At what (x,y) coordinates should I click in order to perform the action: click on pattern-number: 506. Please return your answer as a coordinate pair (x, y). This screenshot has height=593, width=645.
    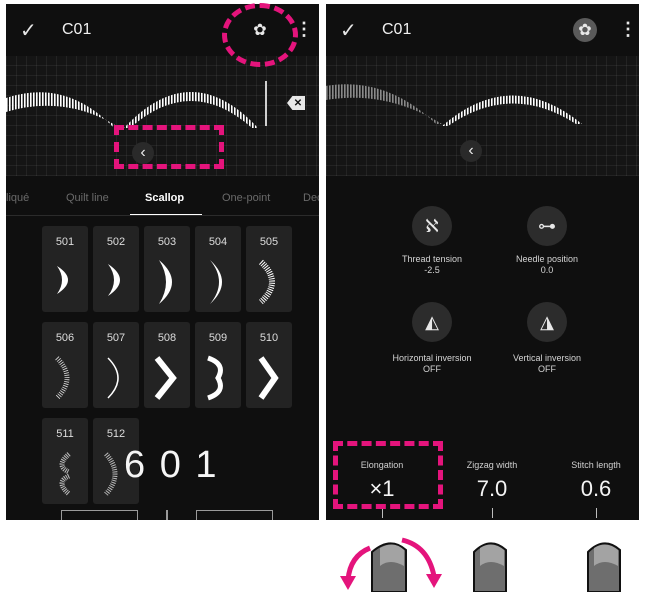
    Looking at the image, I should click on (65, 338).